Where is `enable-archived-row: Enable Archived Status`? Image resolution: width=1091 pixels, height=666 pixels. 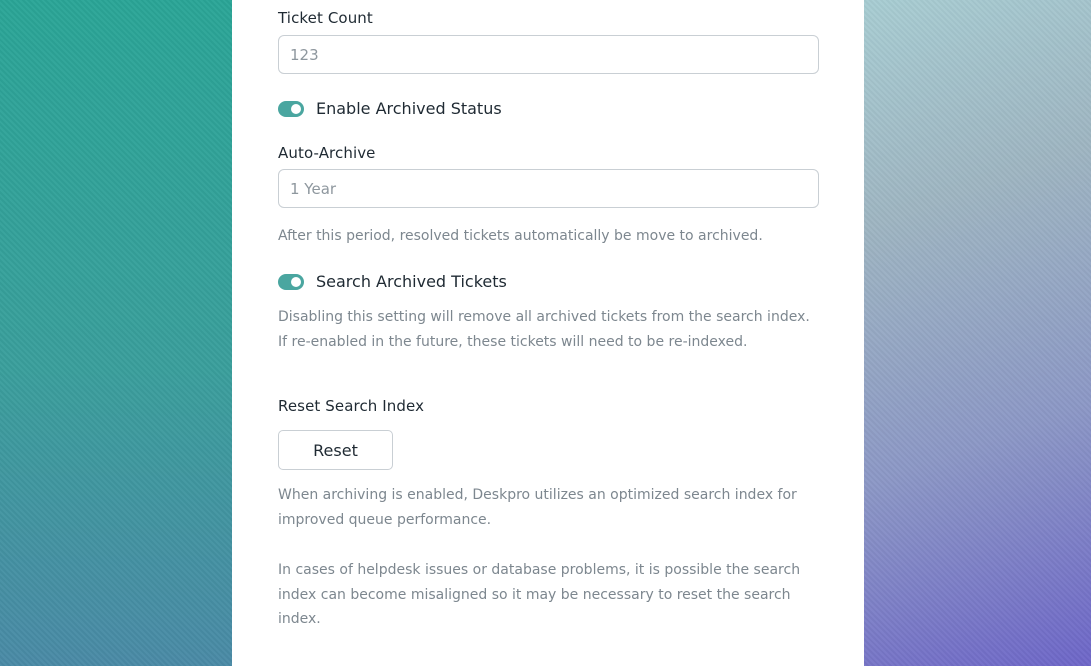
enable-archived-row: Enable Archived Status is located at coordinates (390, 108).